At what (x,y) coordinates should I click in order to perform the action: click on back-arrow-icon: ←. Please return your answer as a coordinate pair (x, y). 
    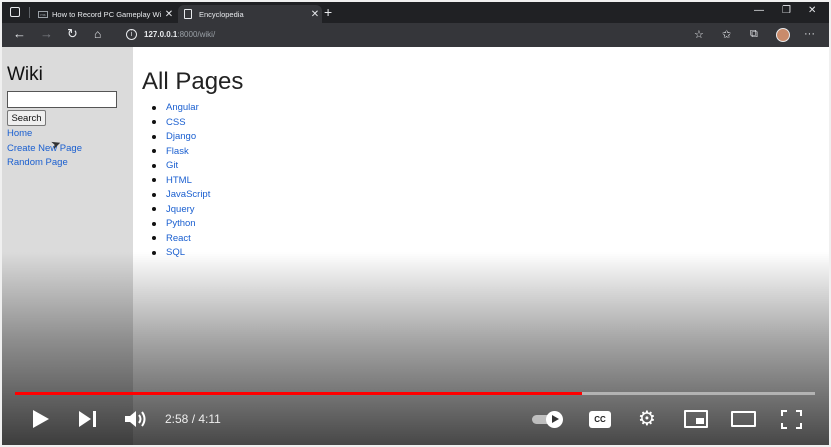
    Looking at the image, I should click on (19, 34).